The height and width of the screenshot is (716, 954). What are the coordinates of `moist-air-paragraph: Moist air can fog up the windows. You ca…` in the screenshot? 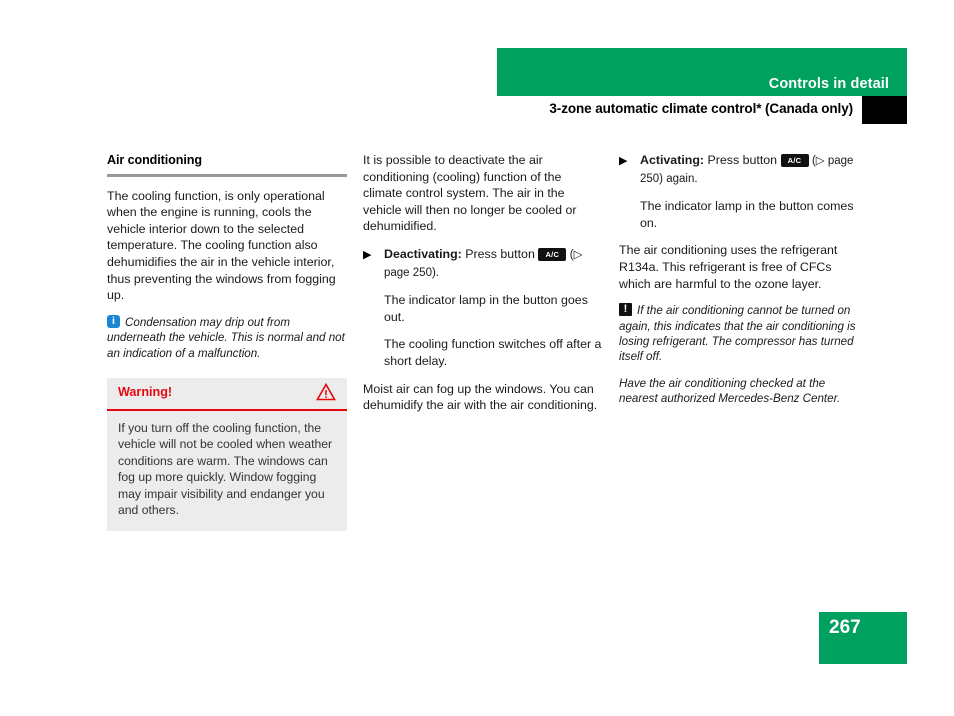 It's located at (480, 397).